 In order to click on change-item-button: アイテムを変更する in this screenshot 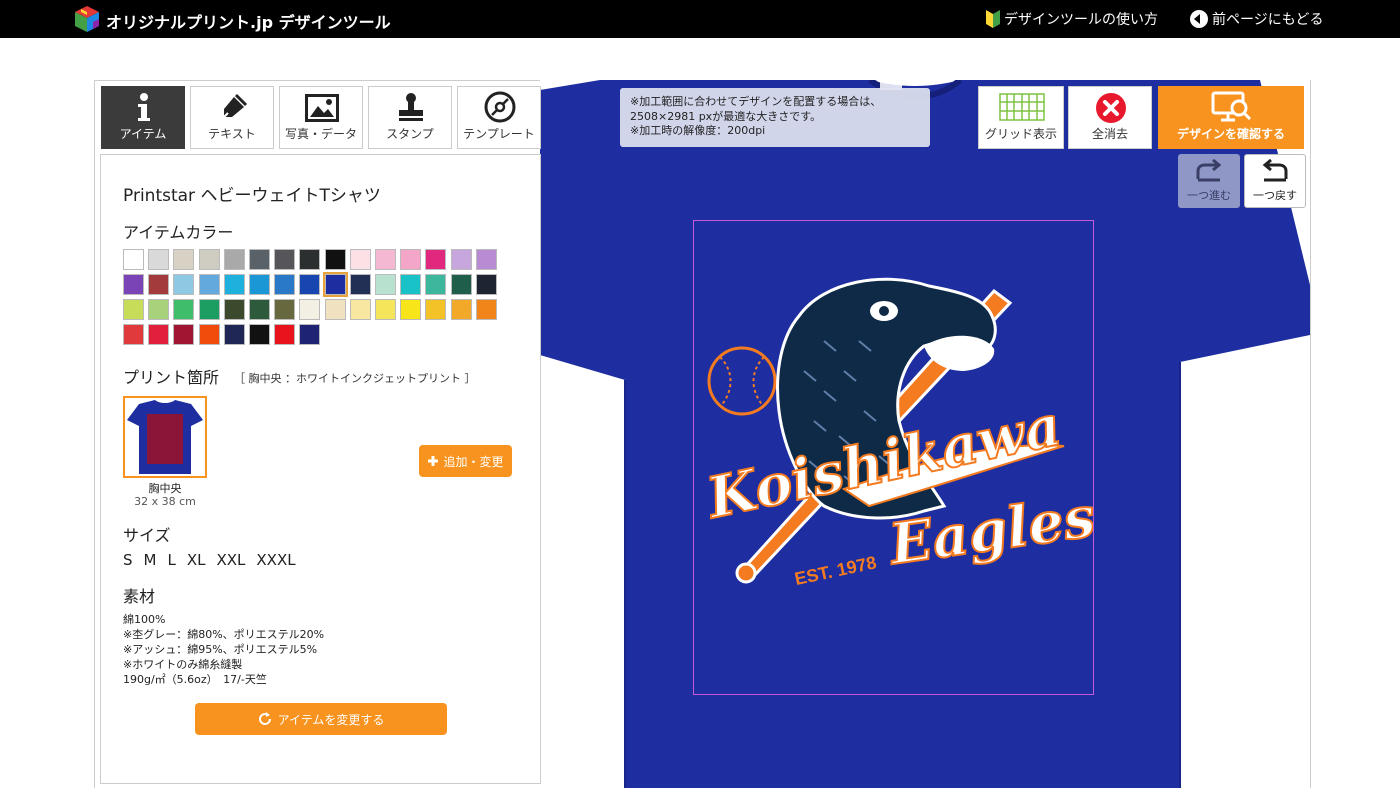, I will do `click(321, 719)`.